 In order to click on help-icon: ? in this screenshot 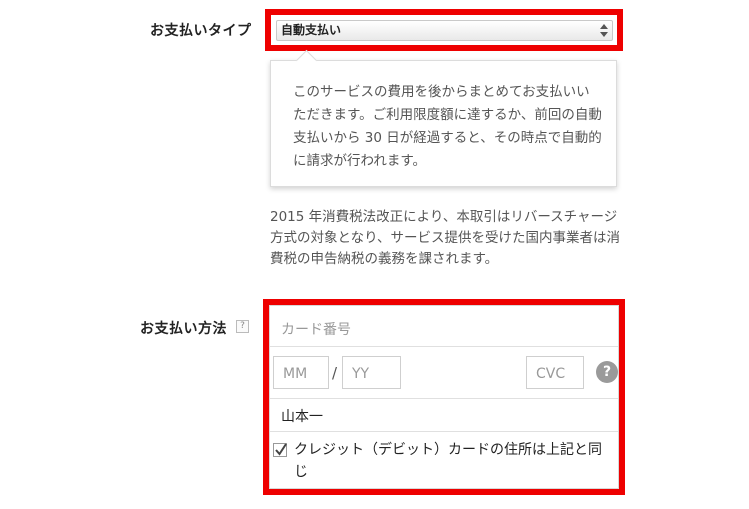, I will do `click(242, 326)`.